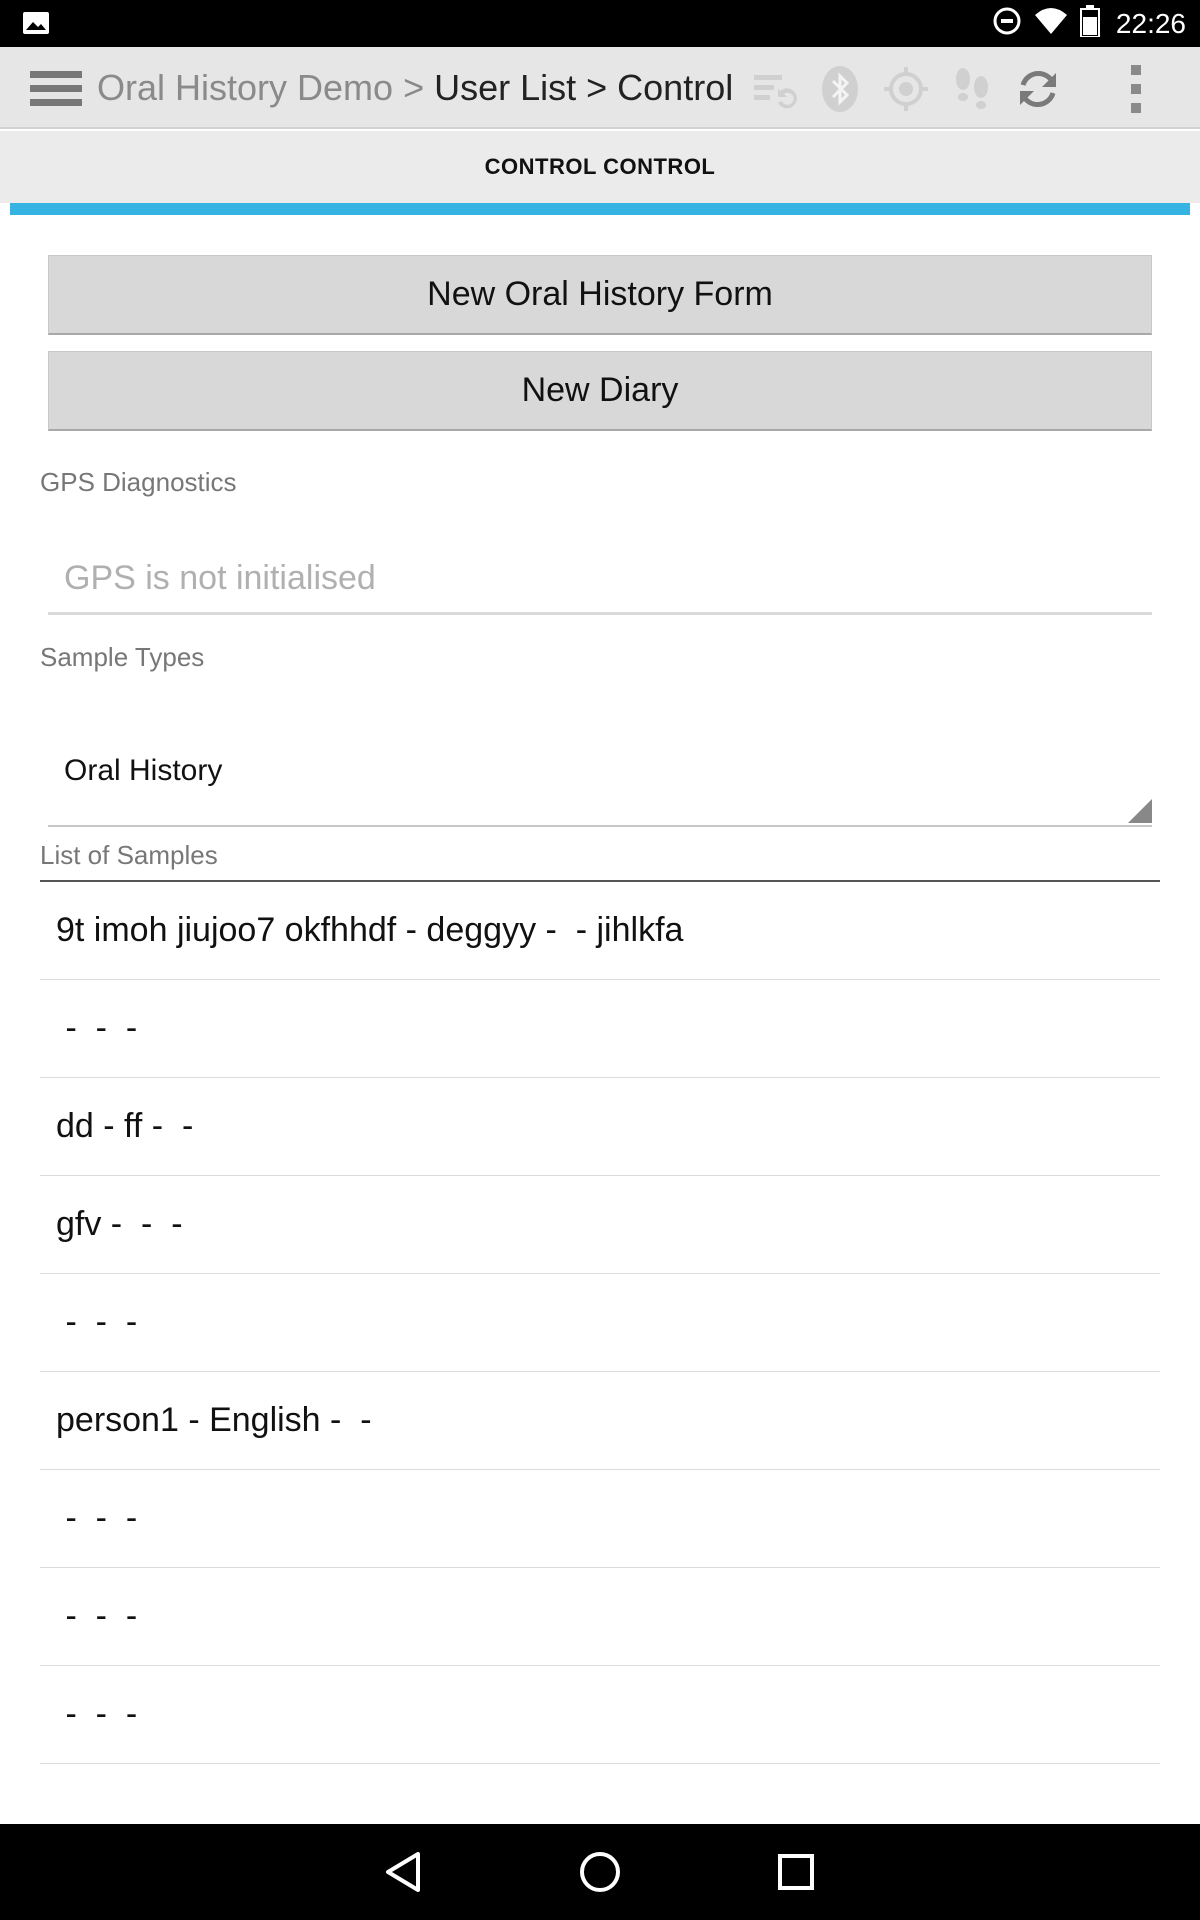 This screenshot has width=1200, height=1920. I want to click on image-icon, so click(36, 23).